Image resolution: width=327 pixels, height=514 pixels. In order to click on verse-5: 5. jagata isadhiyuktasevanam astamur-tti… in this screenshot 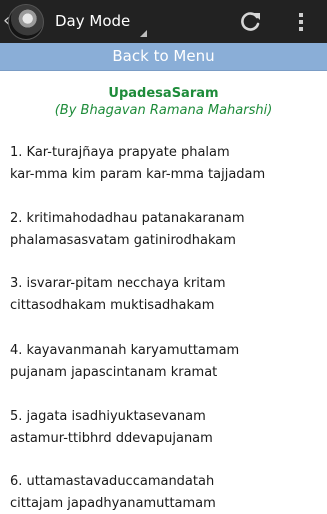, I will do `click(165, 427)`.